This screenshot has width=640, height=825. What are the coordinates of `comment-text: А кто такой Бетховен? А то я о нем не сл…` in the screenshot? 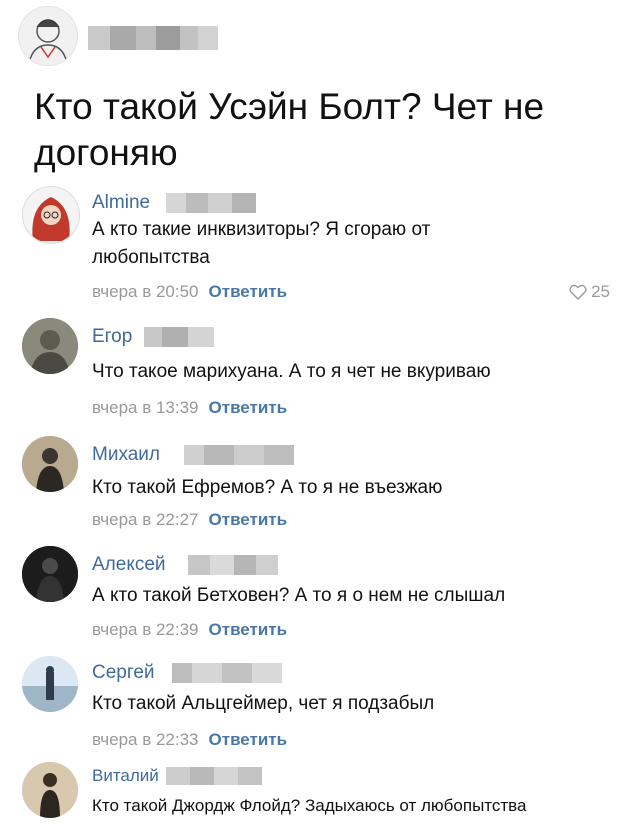 It's located at (299, 595).